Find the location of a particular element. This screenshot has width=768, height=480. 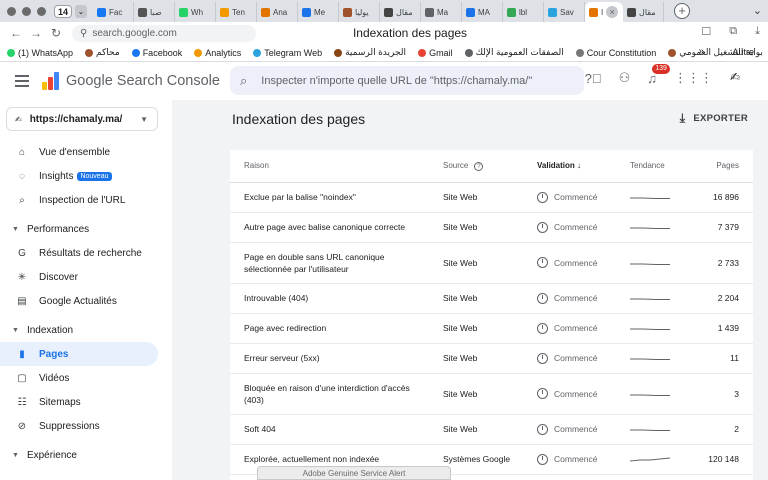

bookmark-item: الجريدة الرسمية is located at coordinates (370, 52).